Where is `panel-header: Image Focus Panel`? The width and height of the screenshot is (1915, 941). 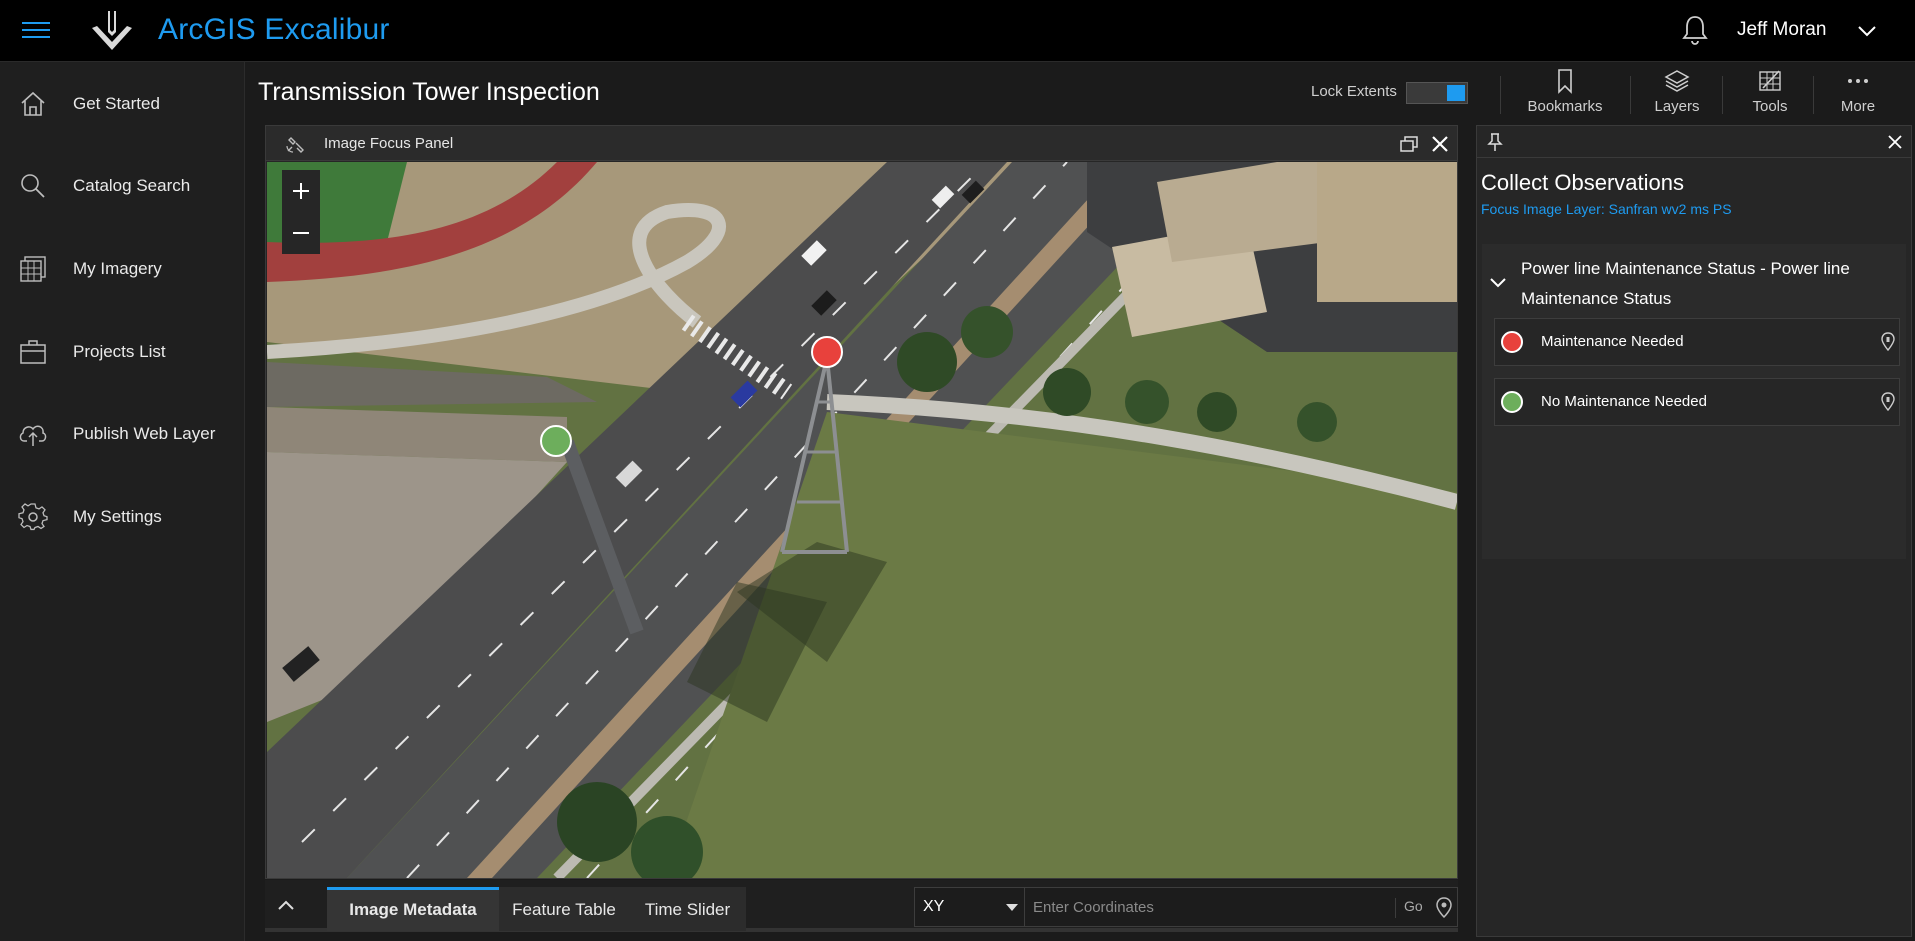 panel-header: Image Focus Panel is located at coordinates (861, 143).